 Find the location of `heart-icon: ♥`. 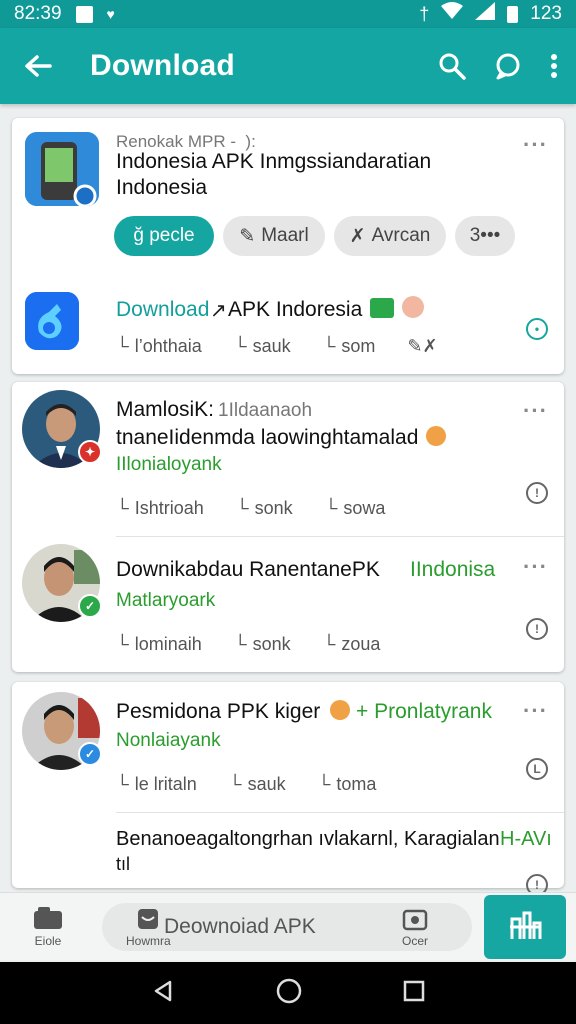

heart-icon: ♥ is located at coordinates (110, 14).